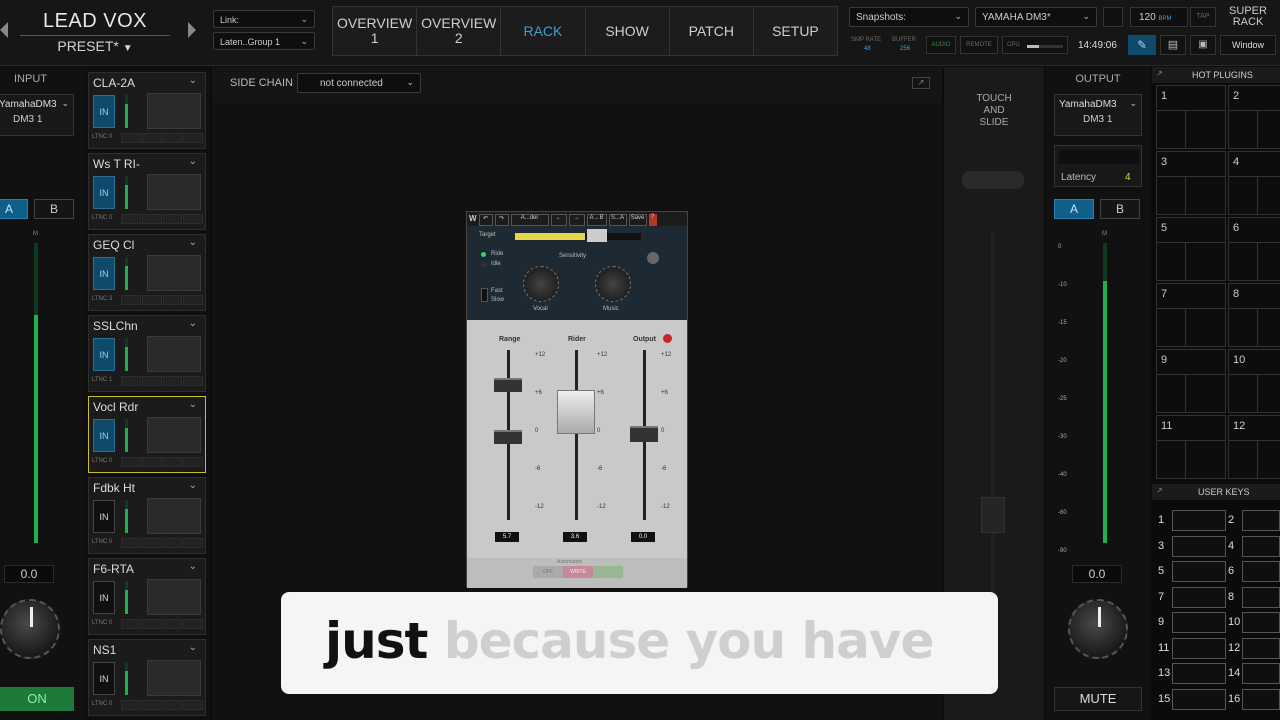 This screenshot has width=1280, height=720. Describe the element at coordinates (501, 220) in the screenshot. I see `redo-icon: ↷` at that location.